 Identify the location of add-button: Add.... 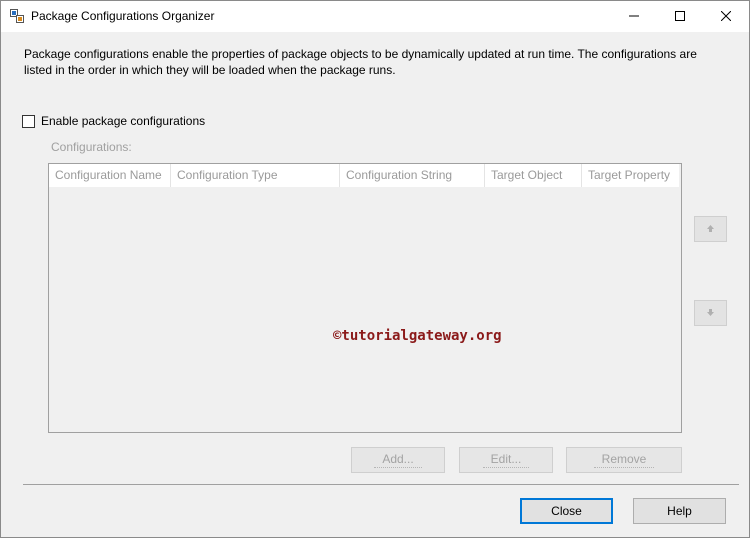
(398, 460).